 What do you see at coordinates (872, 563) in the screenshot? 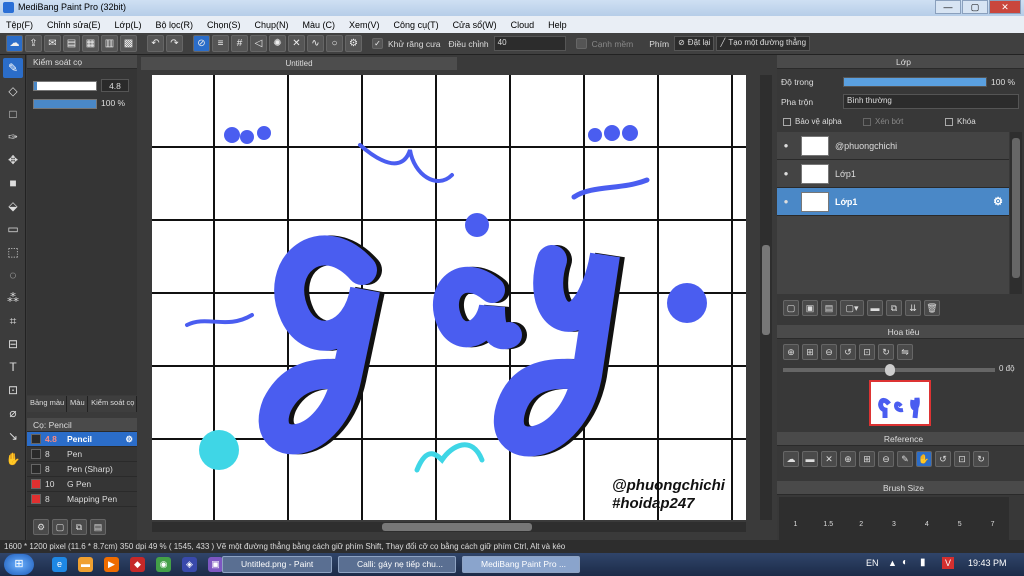
I see `language-indicator: EN` at bounding box center [872, 563].